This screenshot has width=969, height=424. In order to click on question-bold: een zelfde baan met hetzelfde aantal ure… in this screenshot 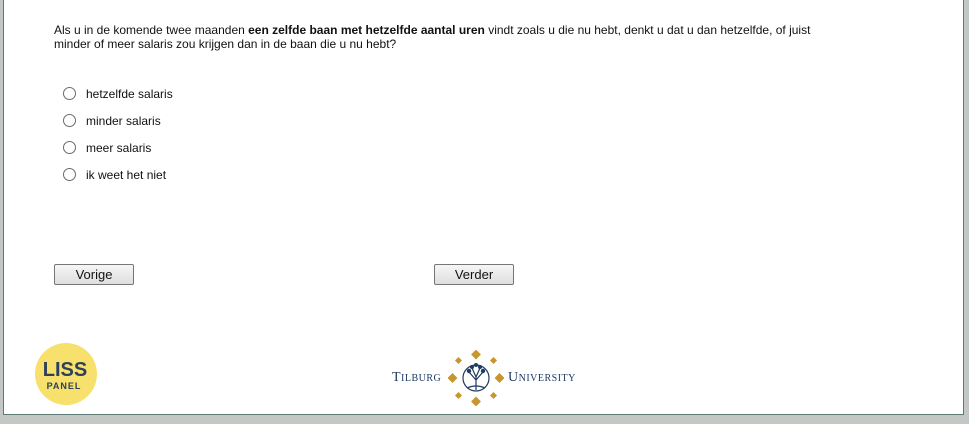, I will do `click(366, 30)`.